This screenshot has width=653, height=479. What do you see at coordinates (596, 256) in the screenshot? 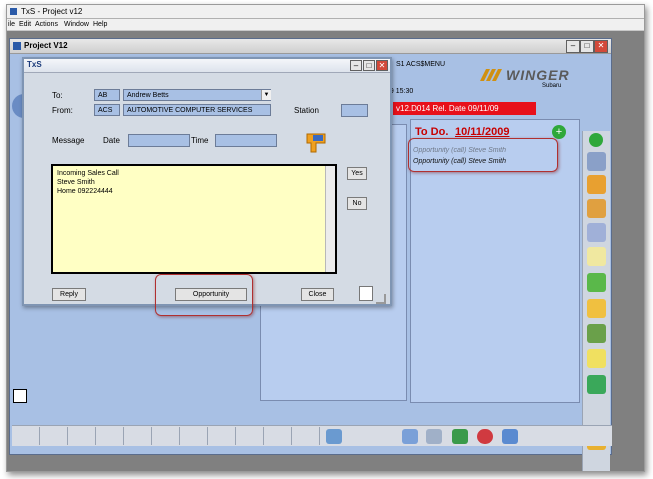
I see `clipboard-icon` at bounding box center [596, 256].